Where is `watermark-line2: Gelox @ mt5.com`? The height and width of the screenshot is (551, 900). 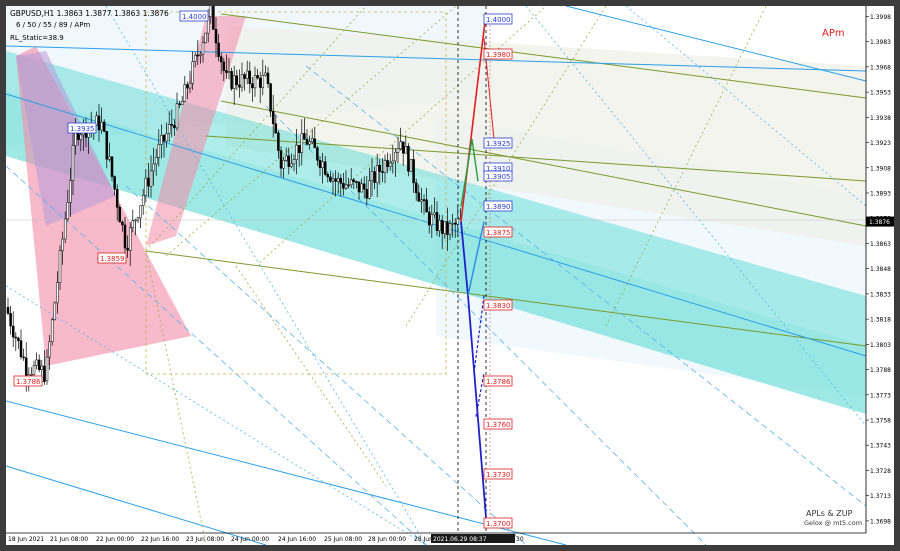 watermark-line2: Gelox @ mt5.com is located at coordinates (833, 523).